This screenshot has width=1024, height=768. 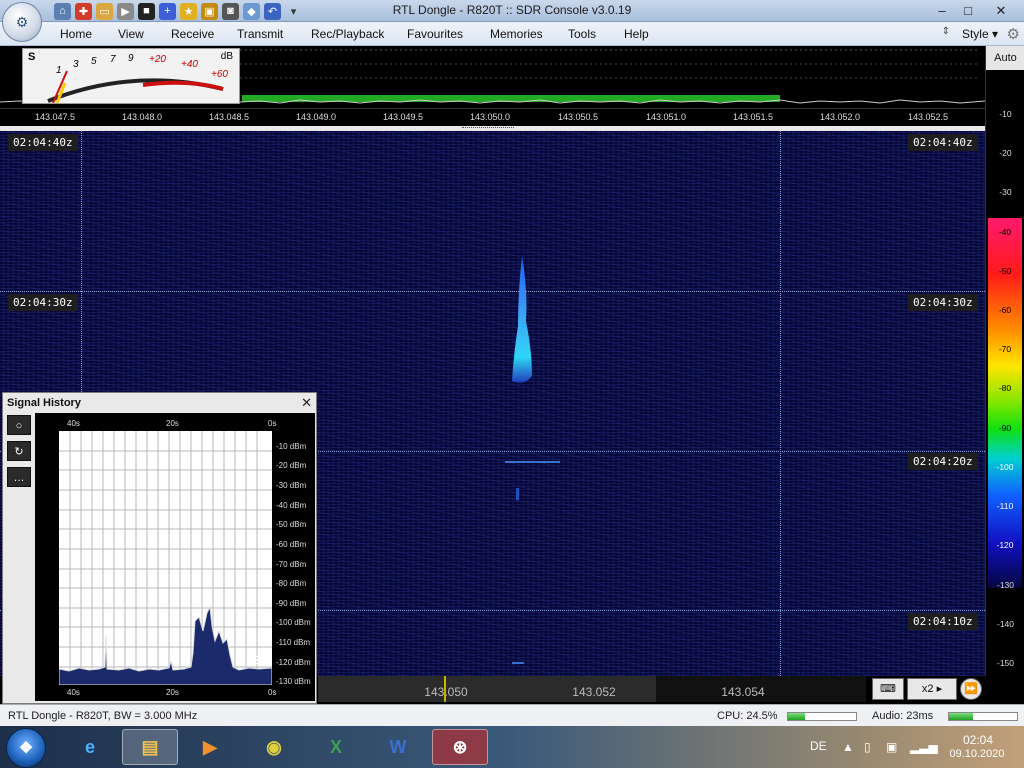 What do you see at coordinates (924, 747) in the screenshot?
I see `signal-strength-icon: ▂▃▅` at bounding box center [924, 747].